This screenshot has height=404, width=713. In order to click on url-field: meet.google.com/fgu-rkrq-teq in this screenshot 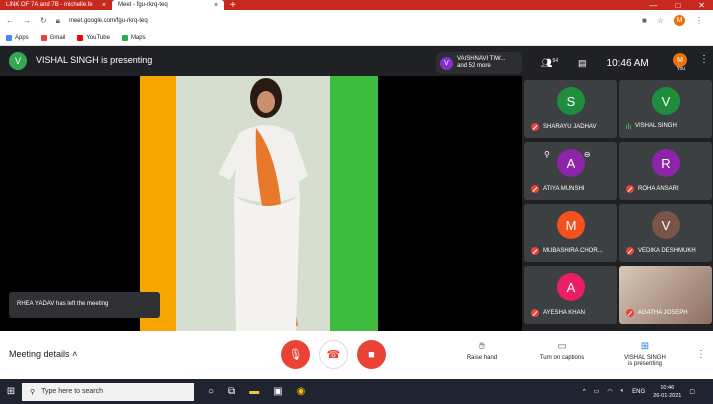, I will do `click(108, 21)`.